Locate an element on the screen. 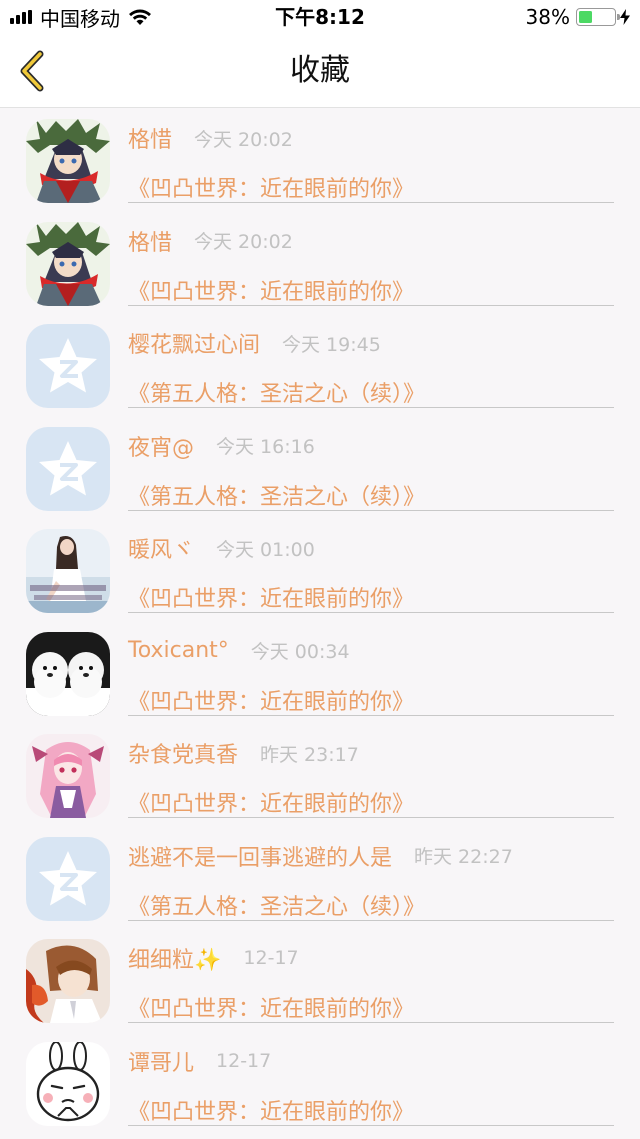 The height and width of the screenshot is (1139, 640). favorite-row-10: 谭哥儿 12-17 《凹凸世界：近在眼前的你》 is located at coordinates (320, 1083).